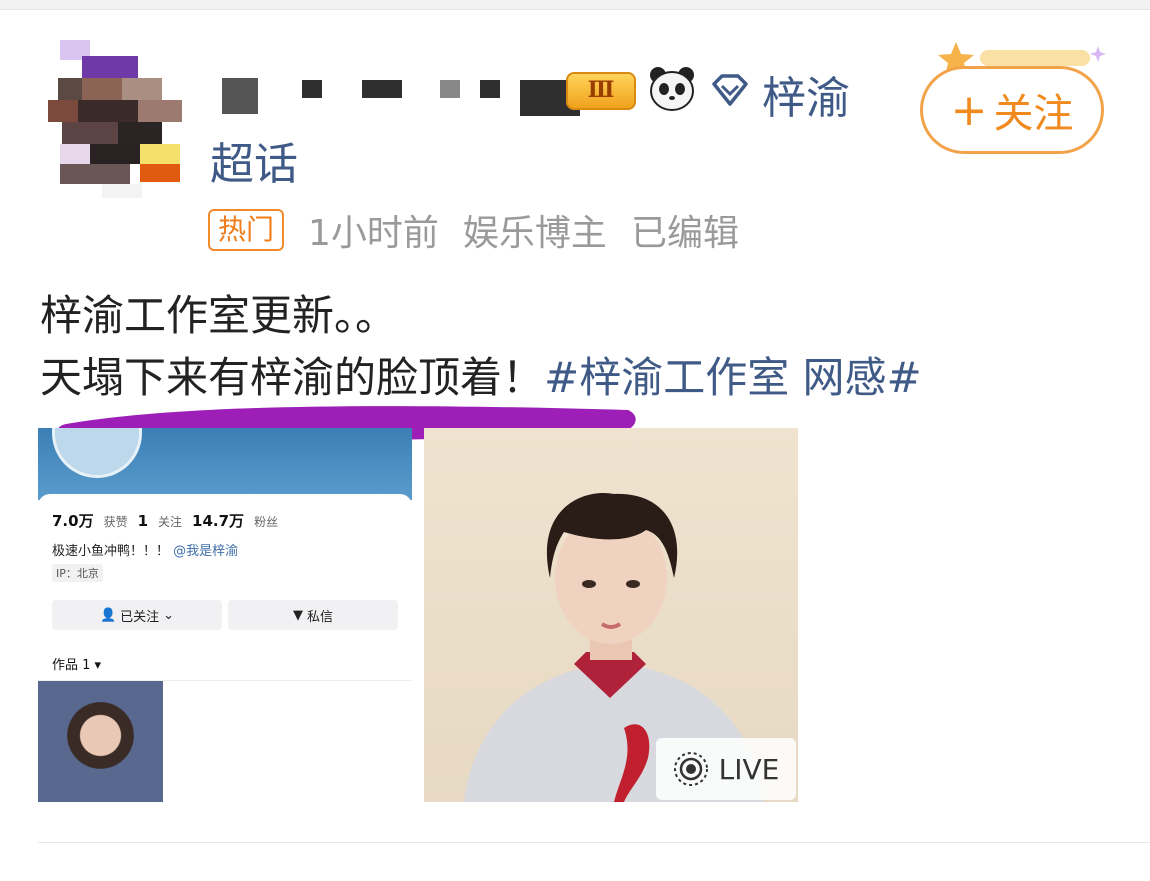 The image size is (1150, 881). I want to click on supertopic-suffix: 超话, so click(254, 160).